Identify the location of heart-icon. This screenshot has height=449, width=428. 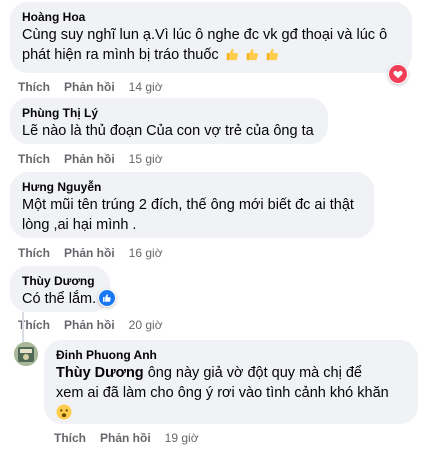
(398, 74).